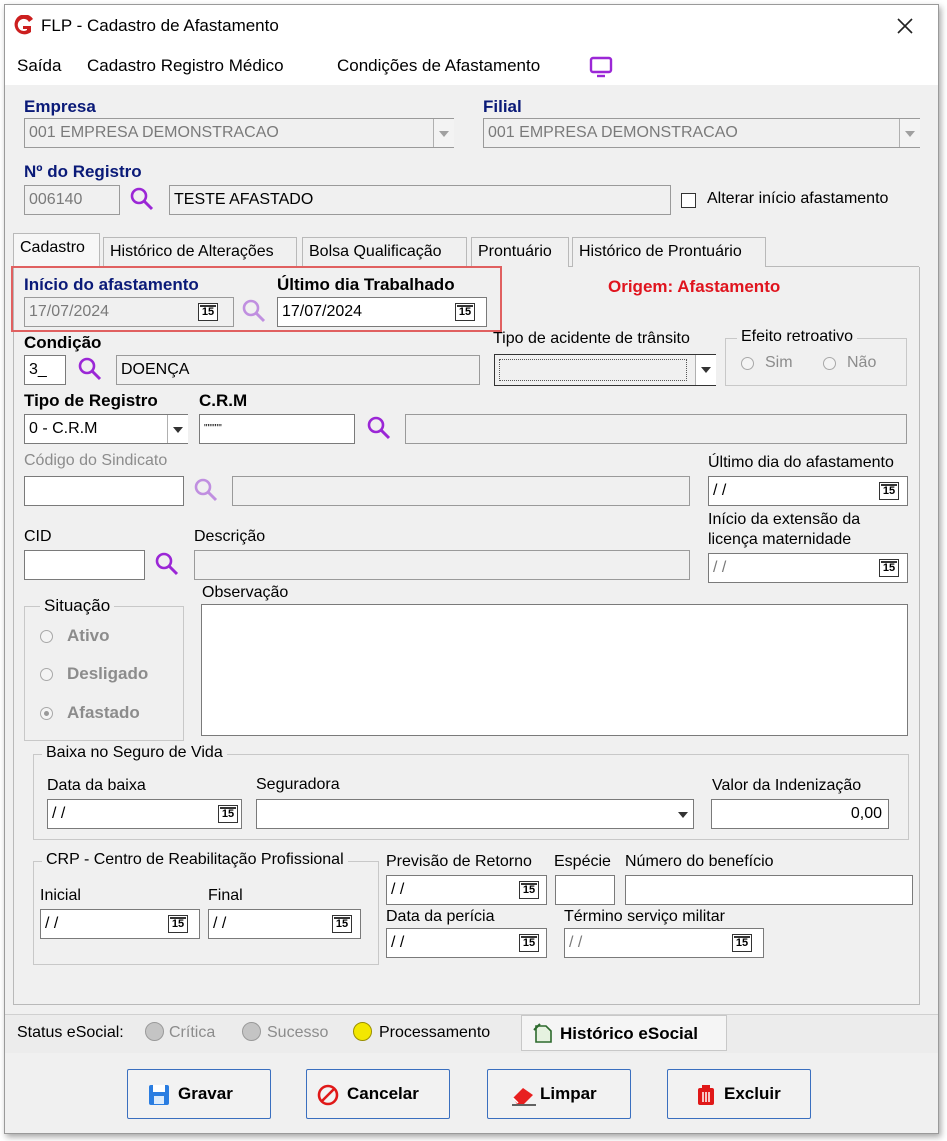 This screenshot has width=947, height=1141. I want to click on tipo-acidente-dropdown-button, so click(705, 370).